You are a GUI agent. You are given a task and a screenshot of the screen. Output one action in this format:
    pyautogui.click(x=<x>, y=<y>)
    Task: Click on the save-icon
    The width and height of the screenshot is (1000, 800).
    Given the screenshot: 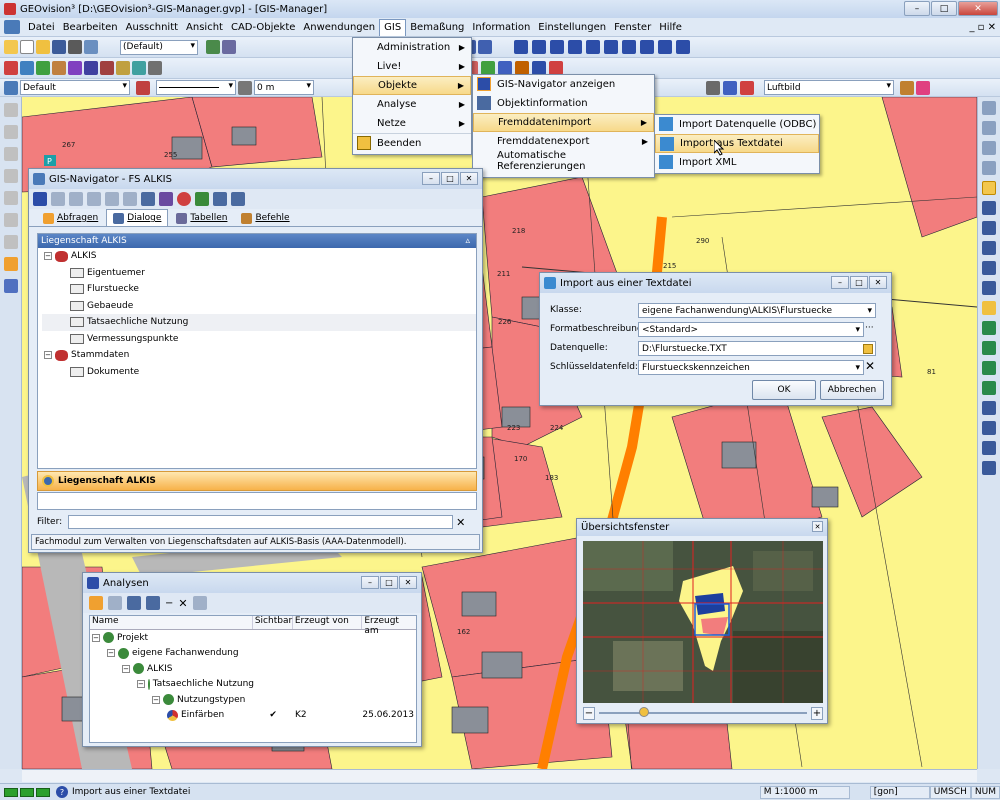 What is the action you would take?
    pyautogui.click(x=59, y=47)
    